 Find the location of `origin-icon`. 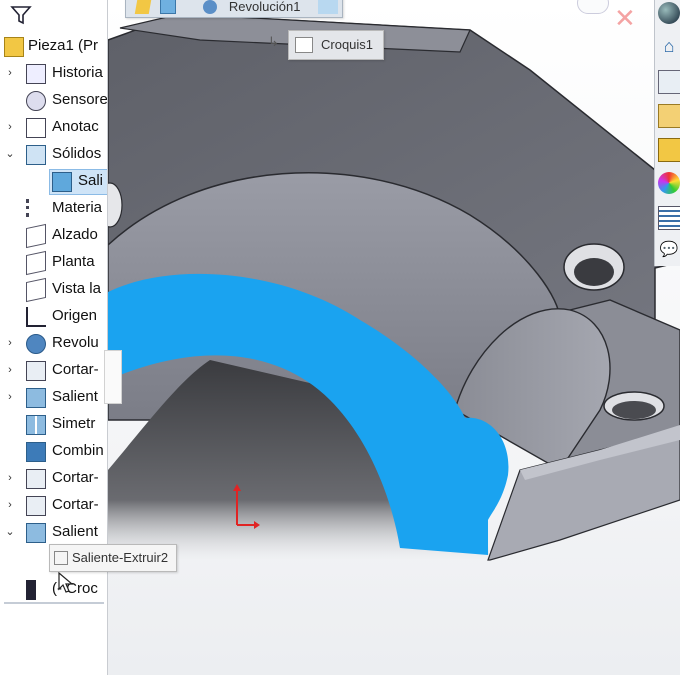

origin-icon is located at coordinates (36, 317).